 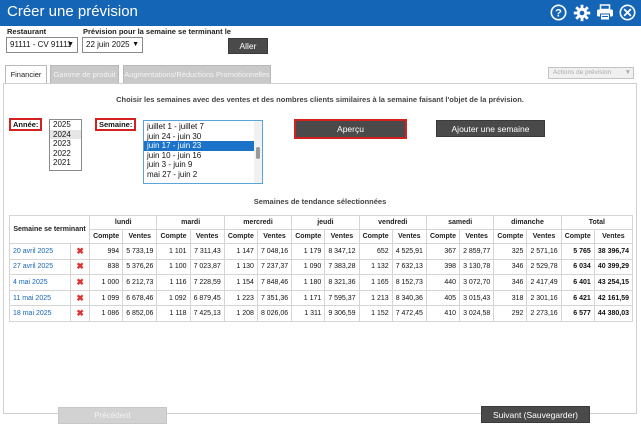 What do you see at coordinates (140, 313) in the screenshot?
I see `sales-cell: 6 852,06` at bounding box center [140, 313].